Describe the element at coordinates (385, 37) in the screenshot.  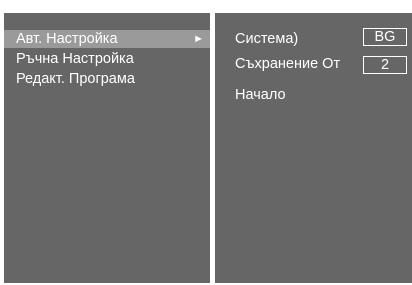
I see `system-value-field: BG` at that location.